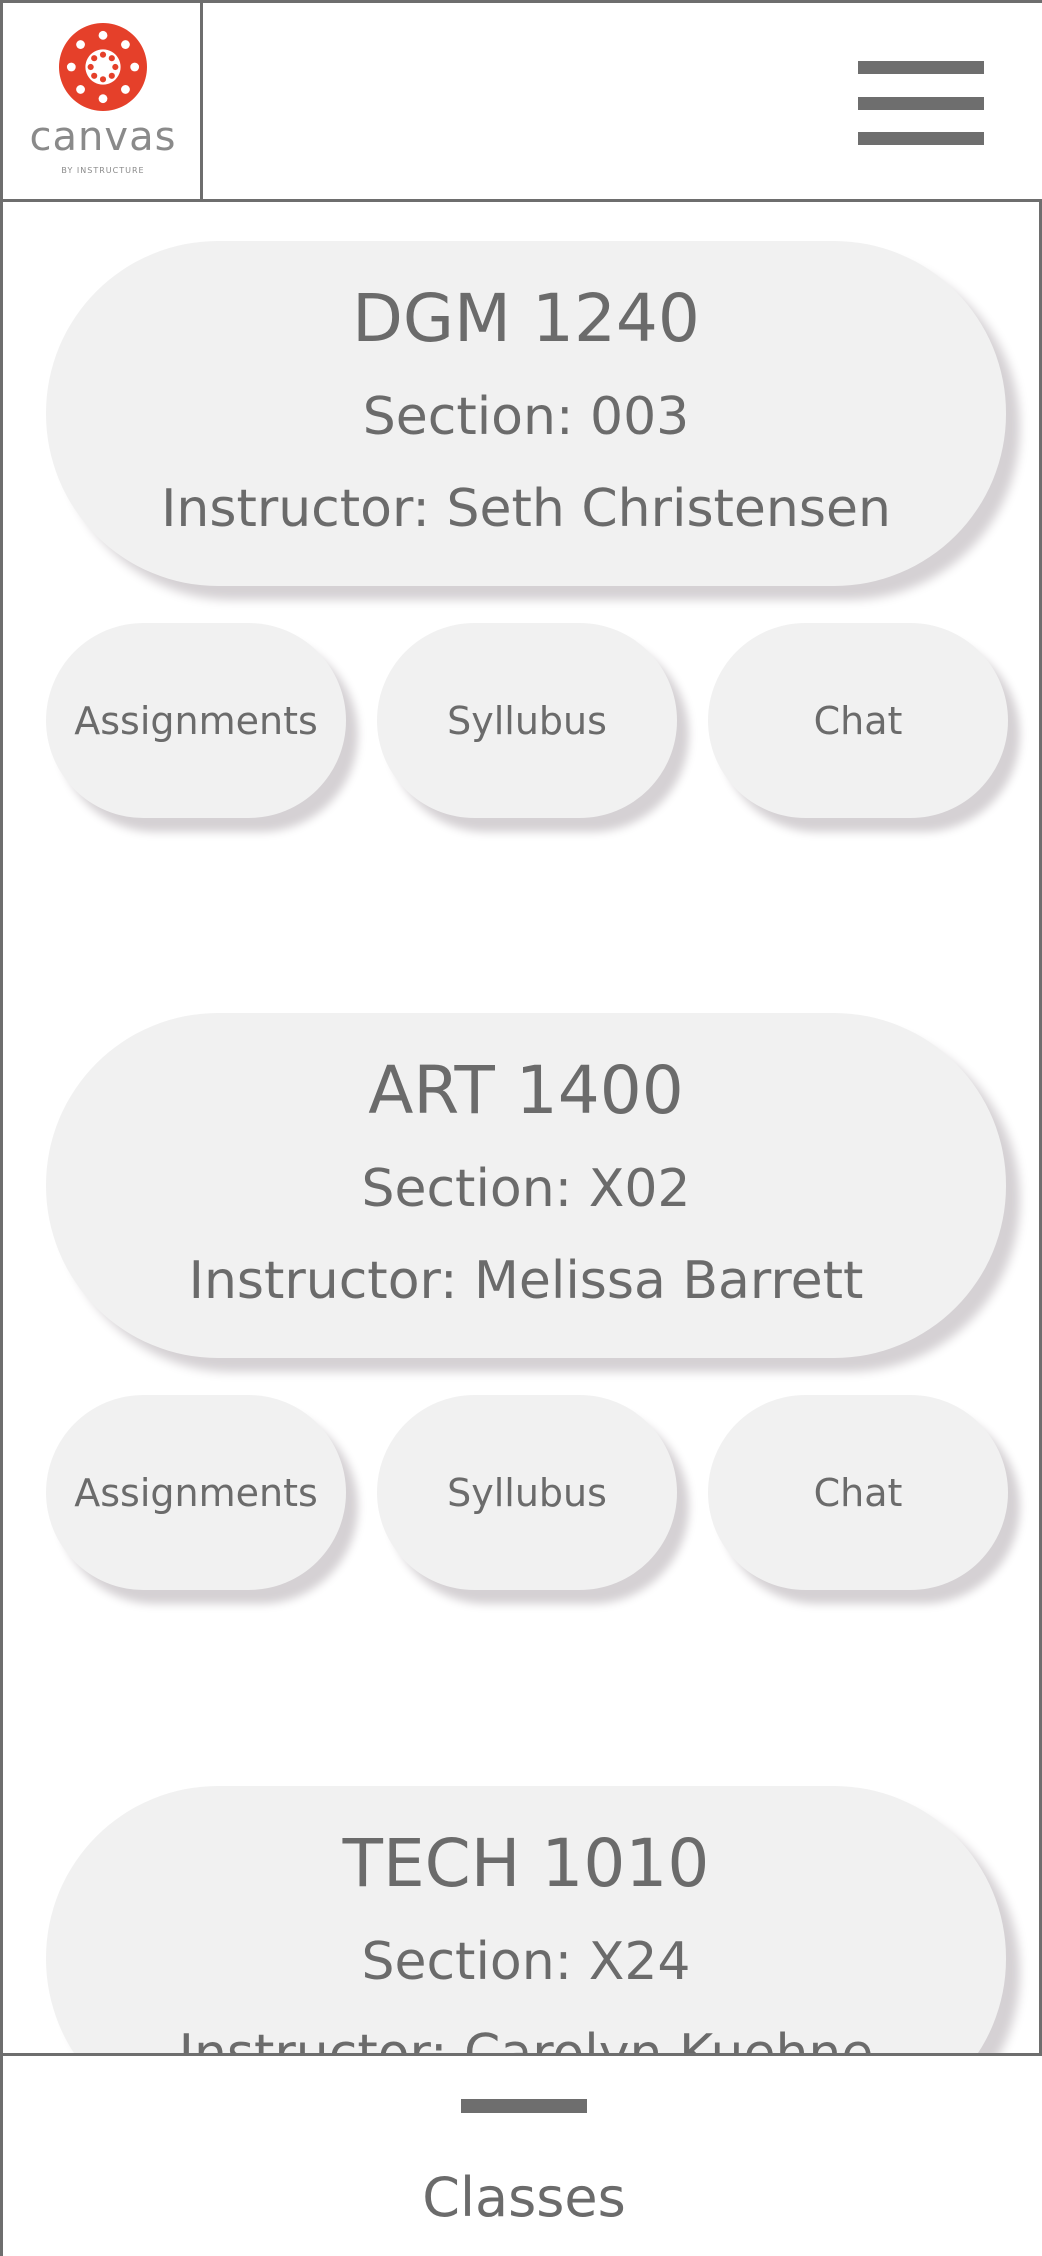 Image resolution: width=1042 pixels, height=2256 pixels. What do you see at coordinates (522, 2154) in the screenshot?
I see `bottom-navigation: Classes` at bounding box center [522, 2154].